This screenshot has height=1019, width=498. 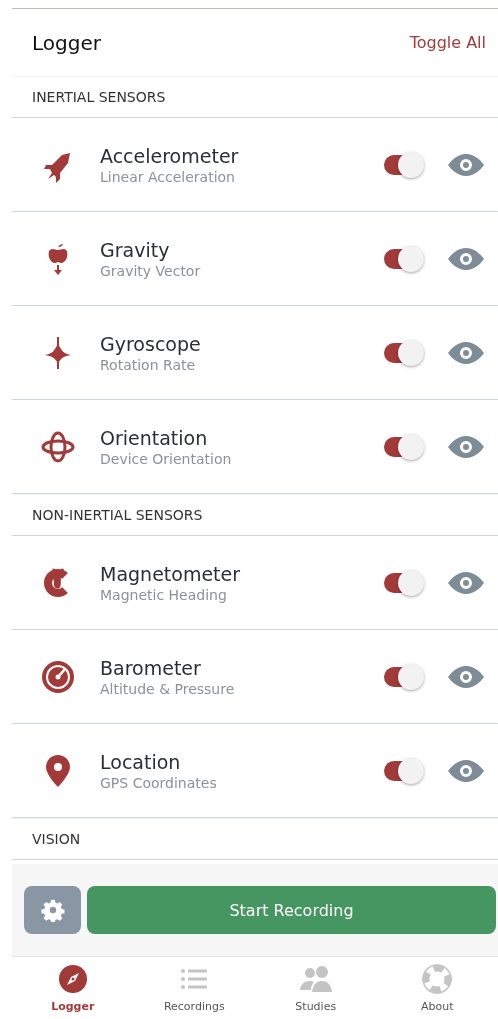 I want to click on sensor-subtitle: Device Orientation, so click(x=166, y=458).